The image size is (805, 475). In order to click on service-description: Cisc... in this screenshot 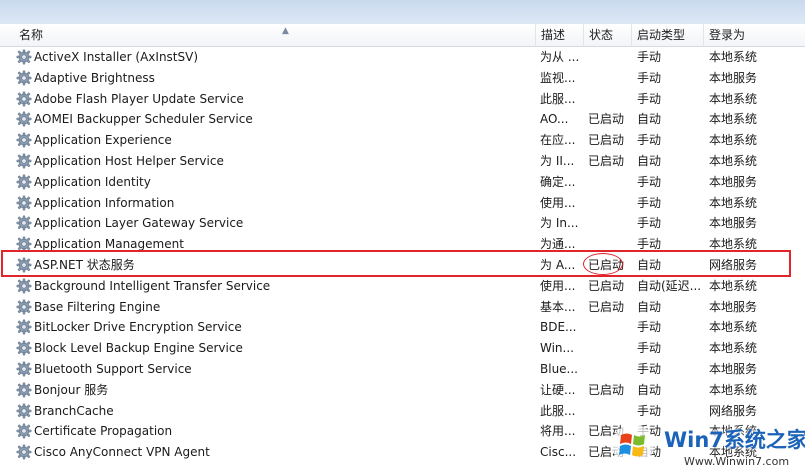, I will do `click(558, 452)`.